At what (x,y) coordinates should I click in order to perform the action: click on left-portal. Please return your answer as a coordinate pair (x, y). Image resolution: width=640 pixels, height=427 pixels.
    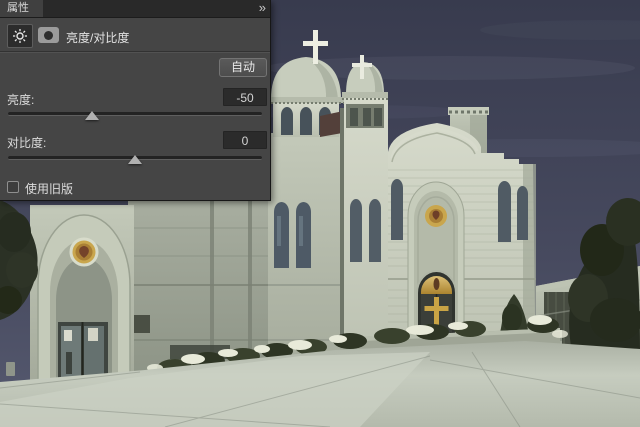
    Looking at the image, I should click on (82, 300).